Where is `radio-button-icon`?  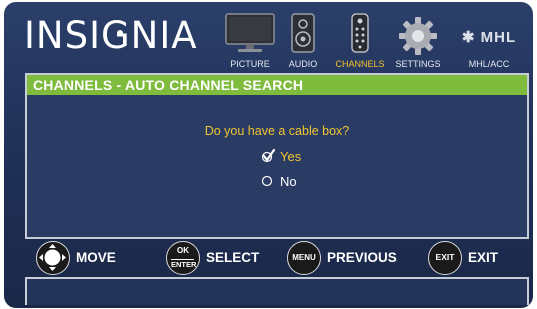
radio-button-icon is located at coordinates (267, 181).